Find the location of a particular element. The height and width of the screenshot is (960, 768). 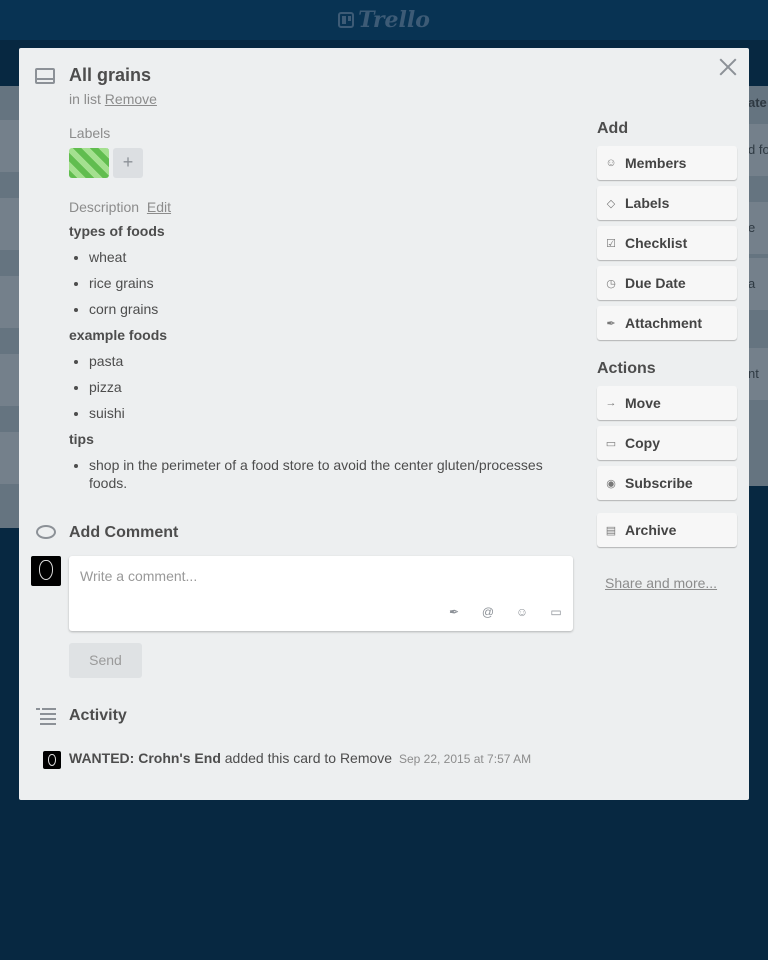

archive-button: ▤ Archive is located at coordinates (667, 530).